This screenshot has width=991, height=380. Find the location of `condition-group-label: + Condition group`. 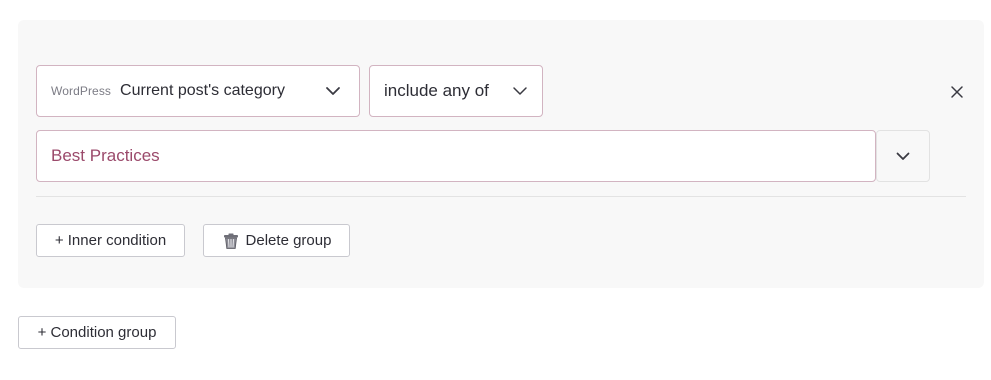

condition-group-label: + Condition group is located at coordinates (97, 332).